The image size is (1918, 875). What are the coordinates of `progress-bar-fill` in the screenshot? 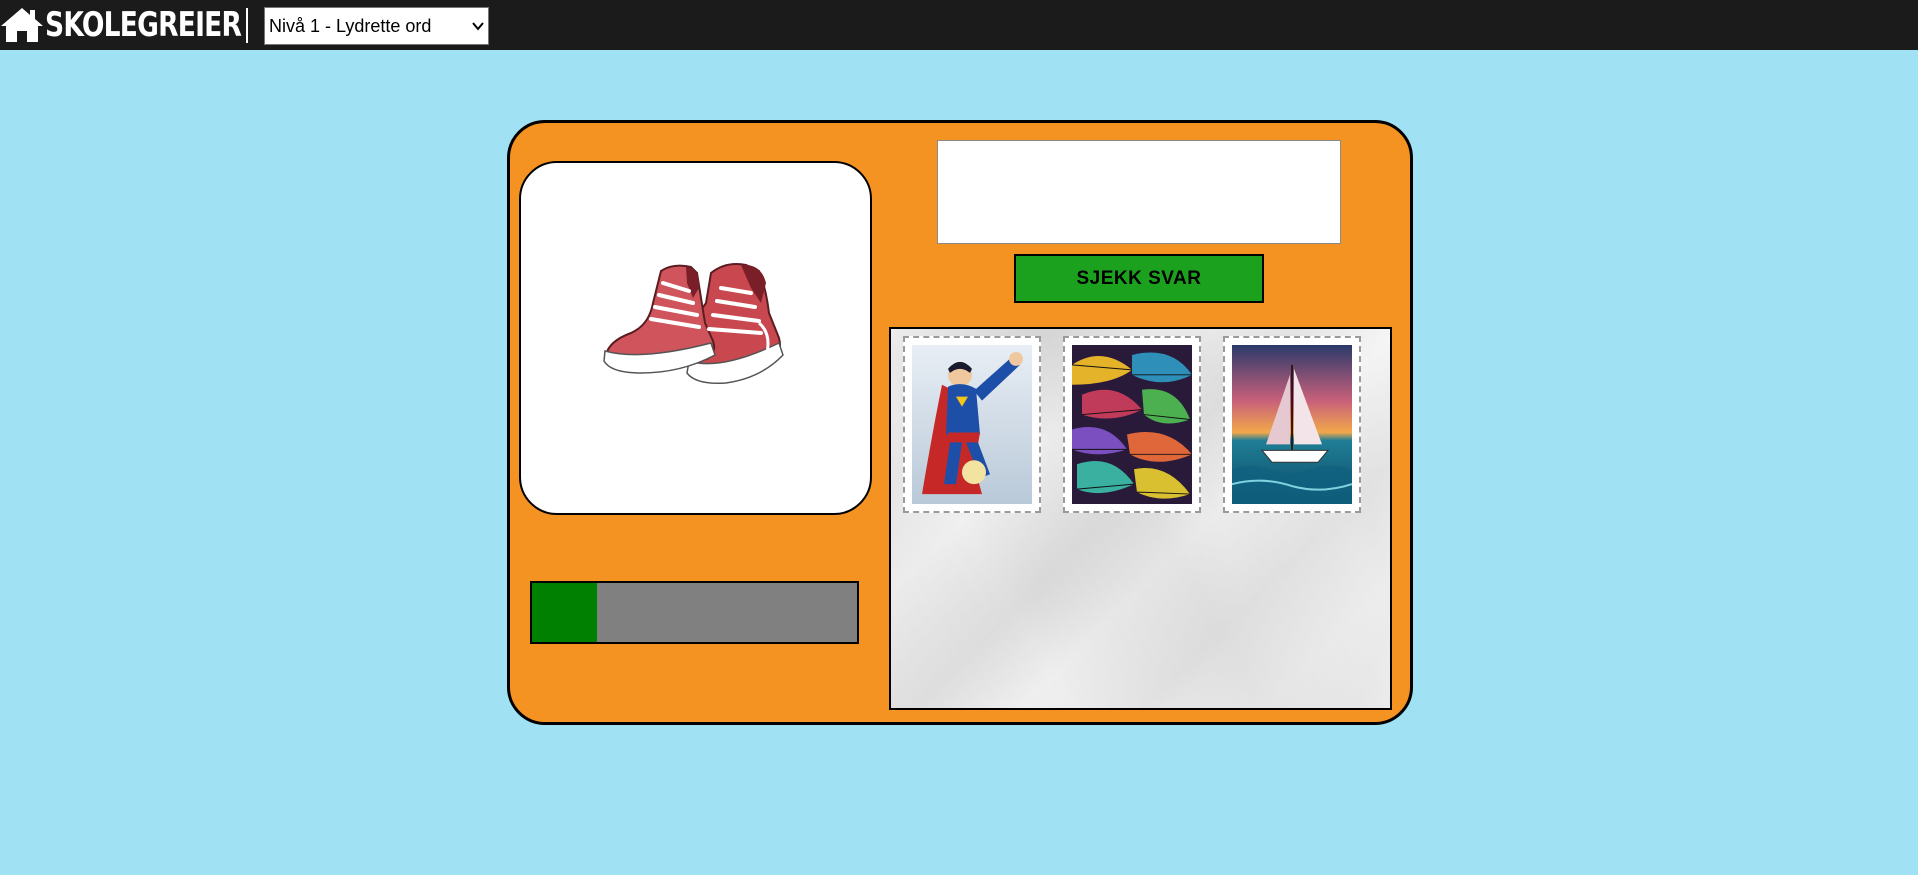 It's located at (564, 612).